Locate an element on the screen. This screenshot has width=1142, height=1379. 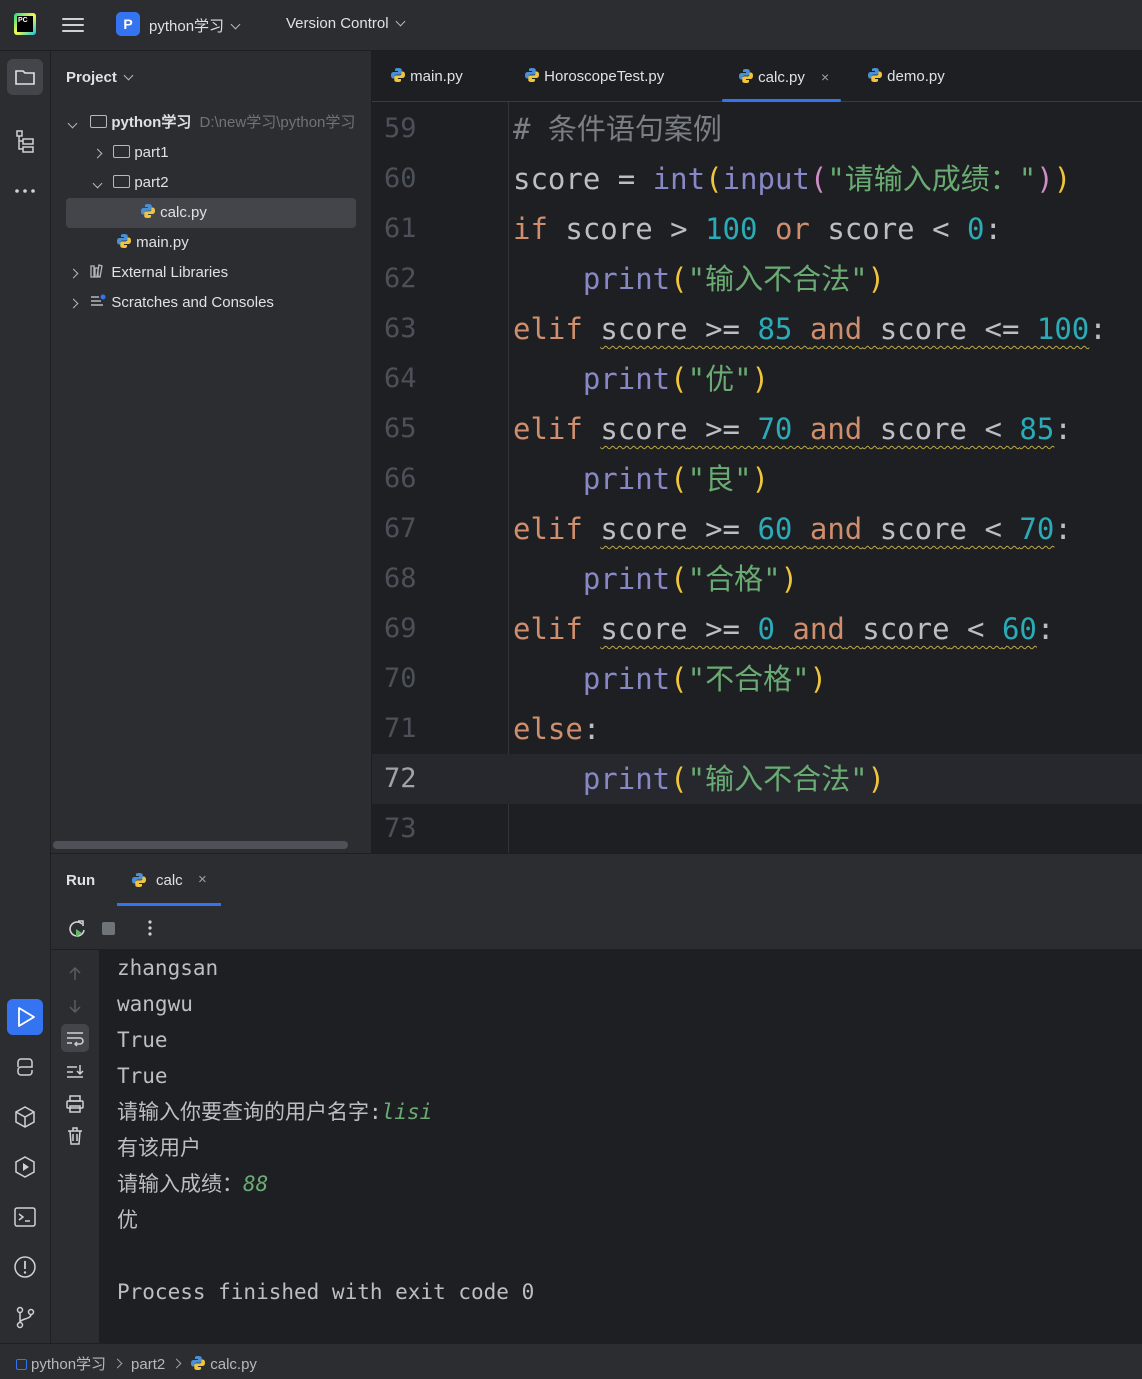
vcs-menu: Version Control is located at coordinates (346, 23).